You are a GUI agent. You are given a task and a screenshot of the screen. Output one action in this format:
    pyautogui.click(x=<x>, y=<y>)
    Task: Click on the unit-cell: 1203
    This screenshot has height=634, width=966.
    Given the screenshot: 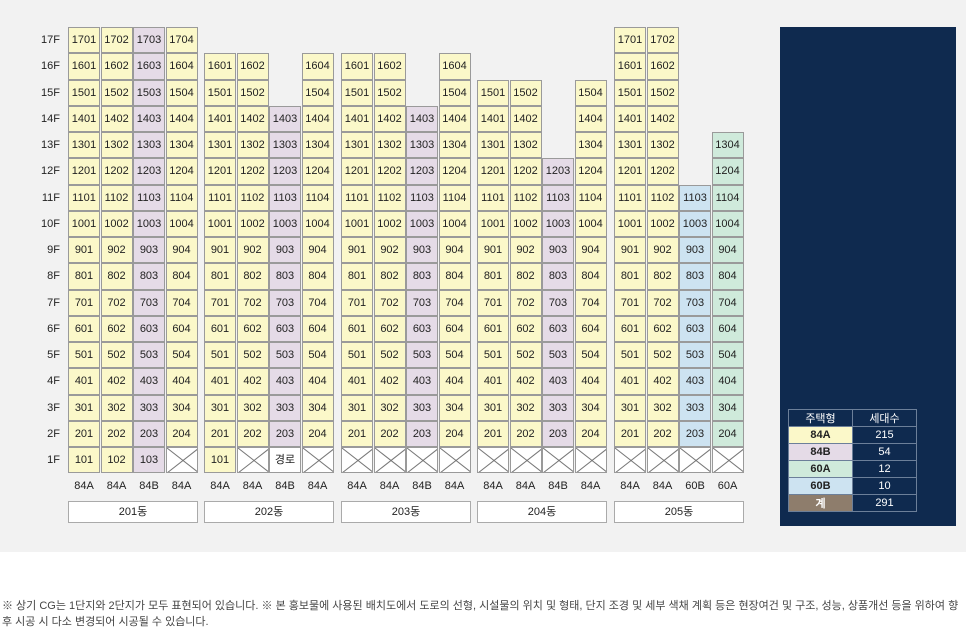 What is the action you would take?
    pyautogui.click(x=149, y=171)
    